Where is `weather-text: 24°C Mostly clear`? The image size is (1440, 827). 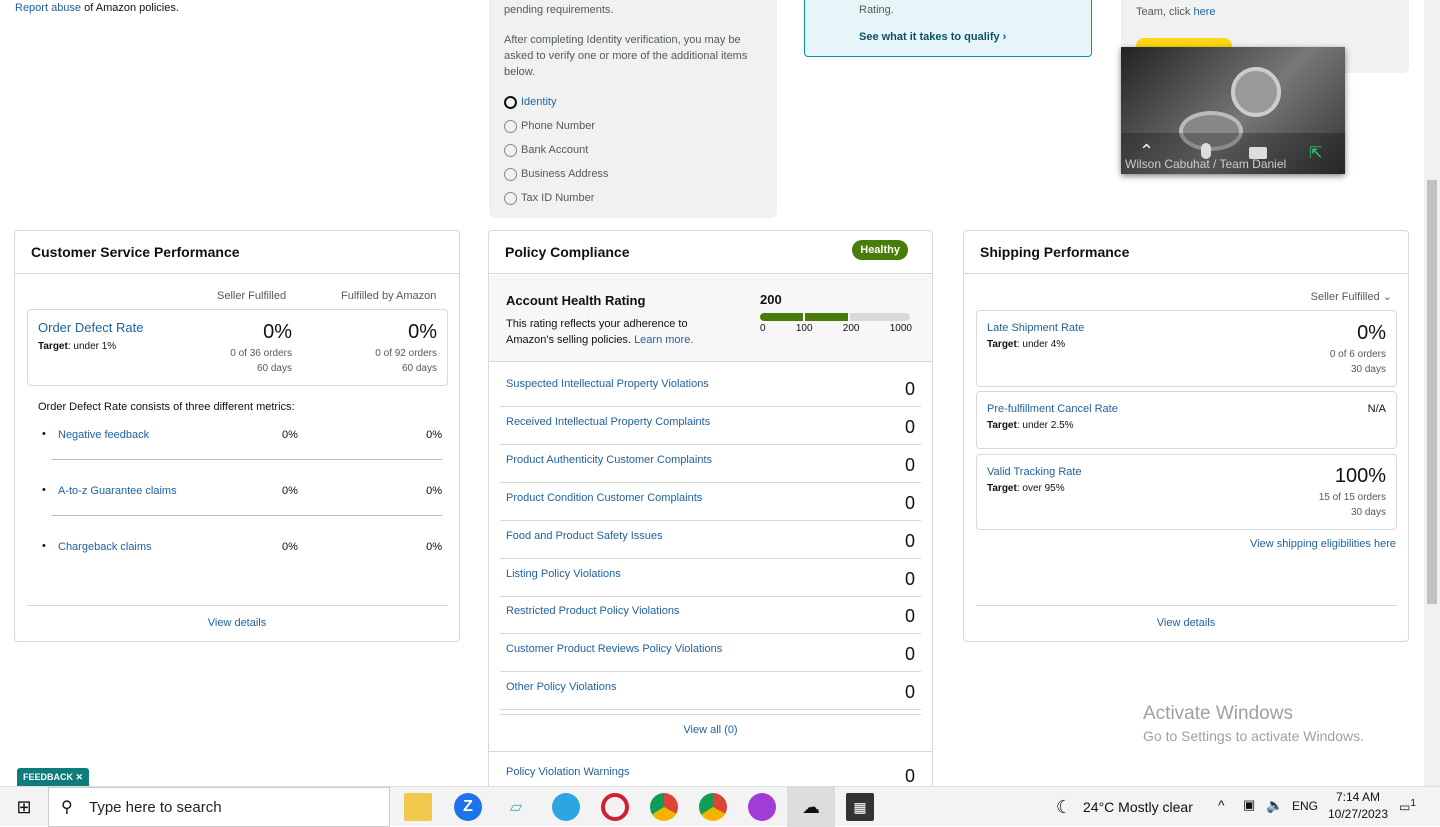 weather-text: 24°C Mostly clear is located at coordinates (1138, 807).